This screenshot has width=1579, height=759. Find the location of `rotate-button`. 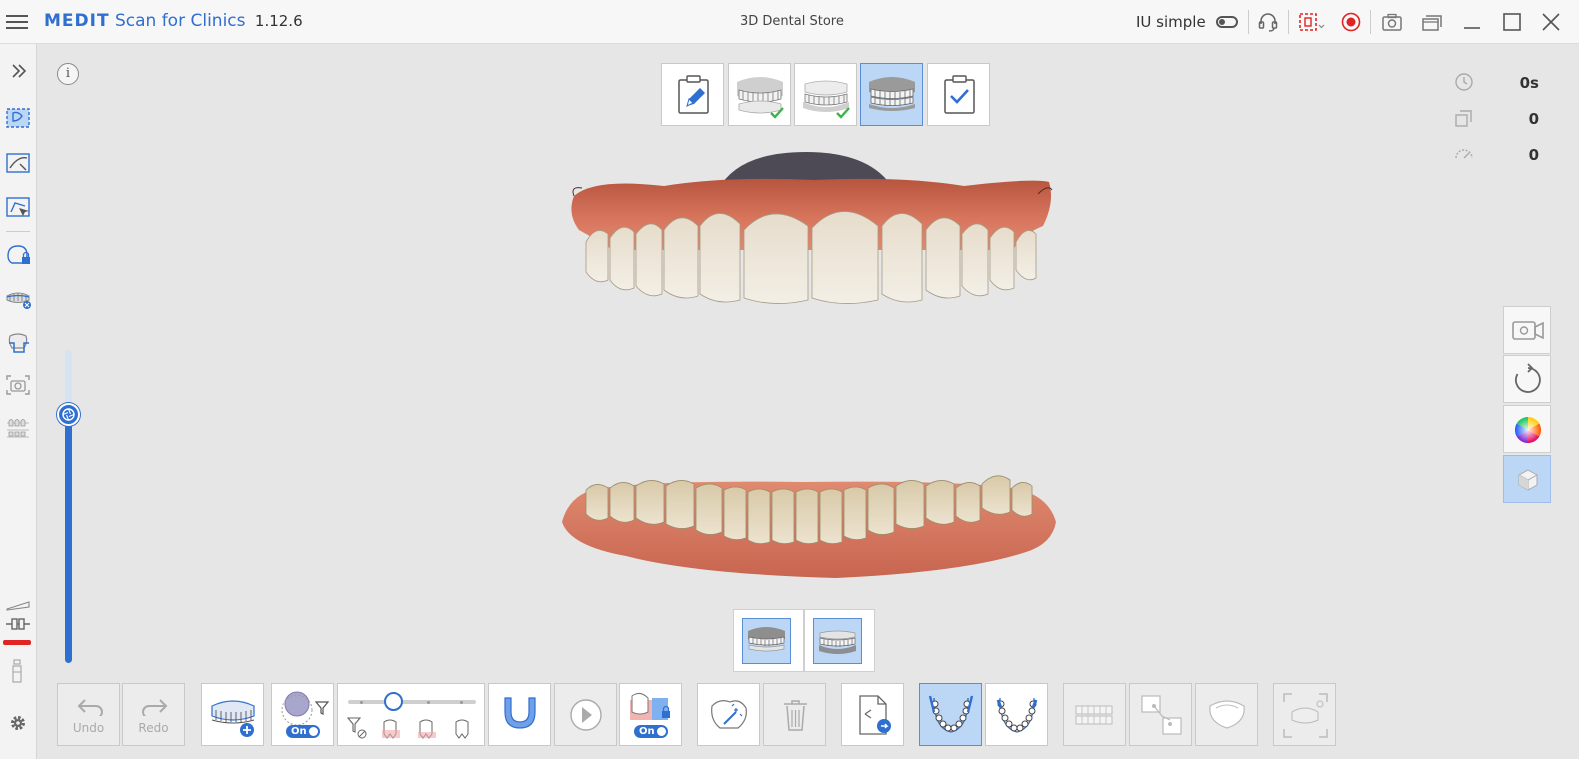

rotate-button is located at coordinates (1527, 379).